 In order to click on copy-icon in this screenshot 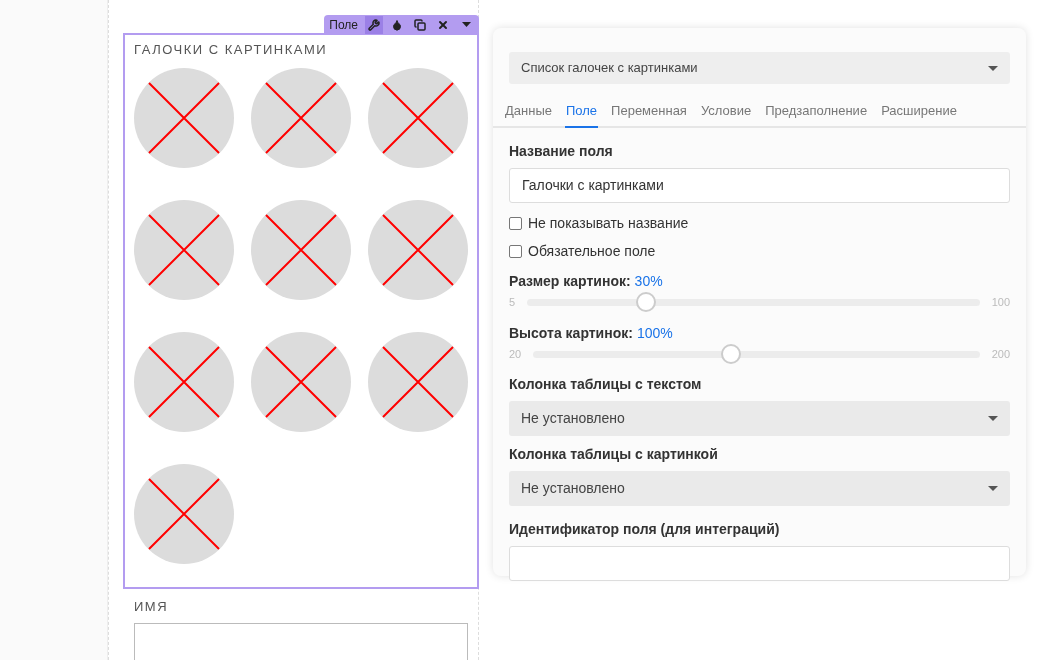, I will do `click(420, 24)`.